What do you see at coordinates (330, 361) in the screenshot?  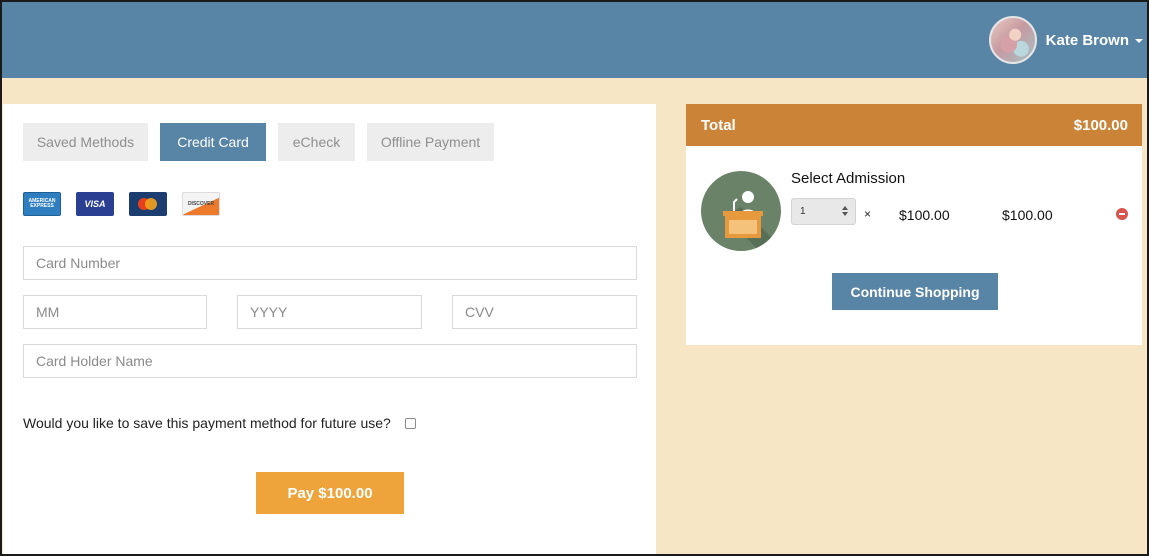 I see `card-holder-name-input` at bounding box center [330, 361].